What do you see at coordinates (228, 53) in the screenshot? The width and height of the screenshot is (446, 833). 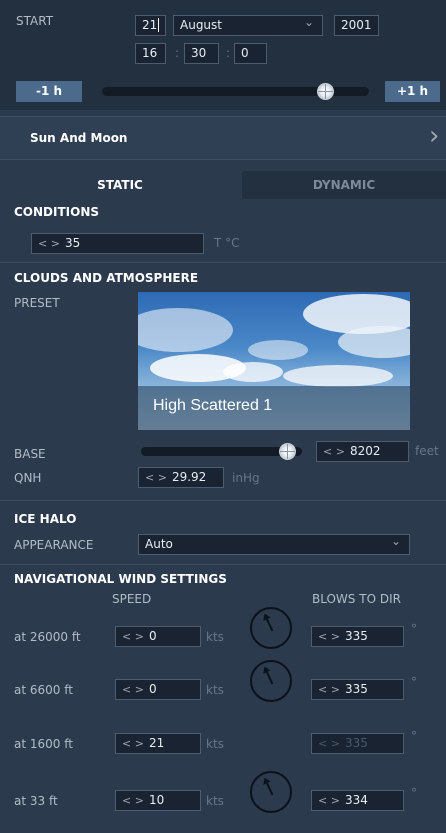 I see `time-colon-2: :` at bounding box center [228, 53].